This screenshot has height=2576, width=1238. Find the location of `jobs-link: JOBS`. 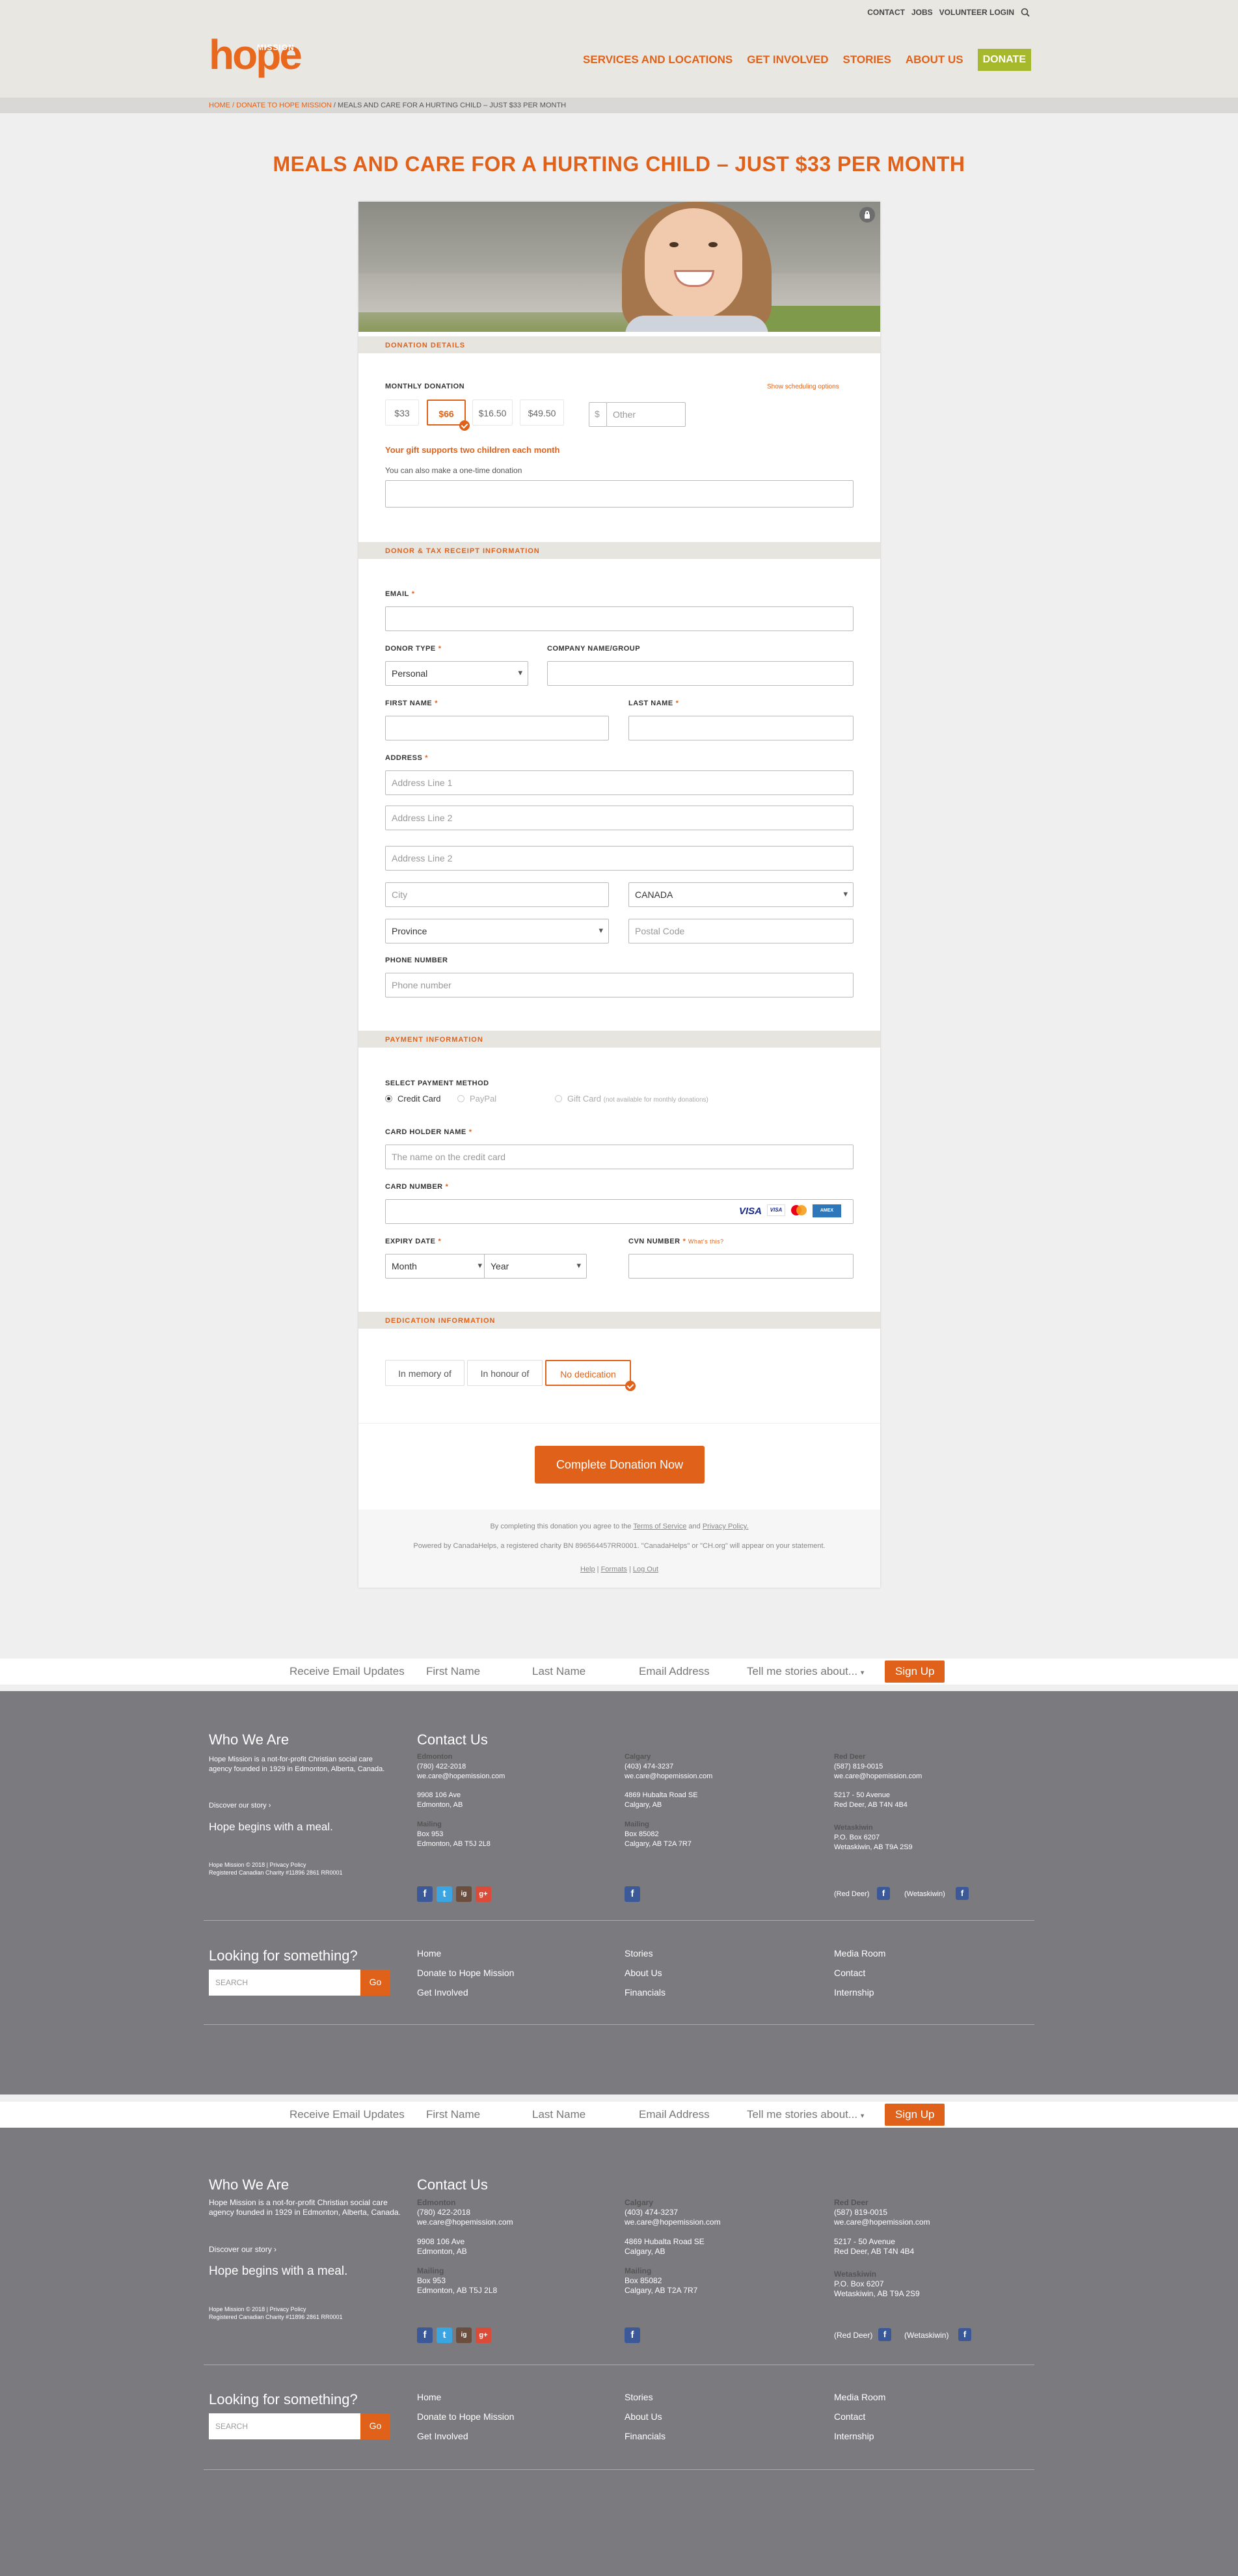

jobs-link: JOBS is located at coordinates (922, 12).